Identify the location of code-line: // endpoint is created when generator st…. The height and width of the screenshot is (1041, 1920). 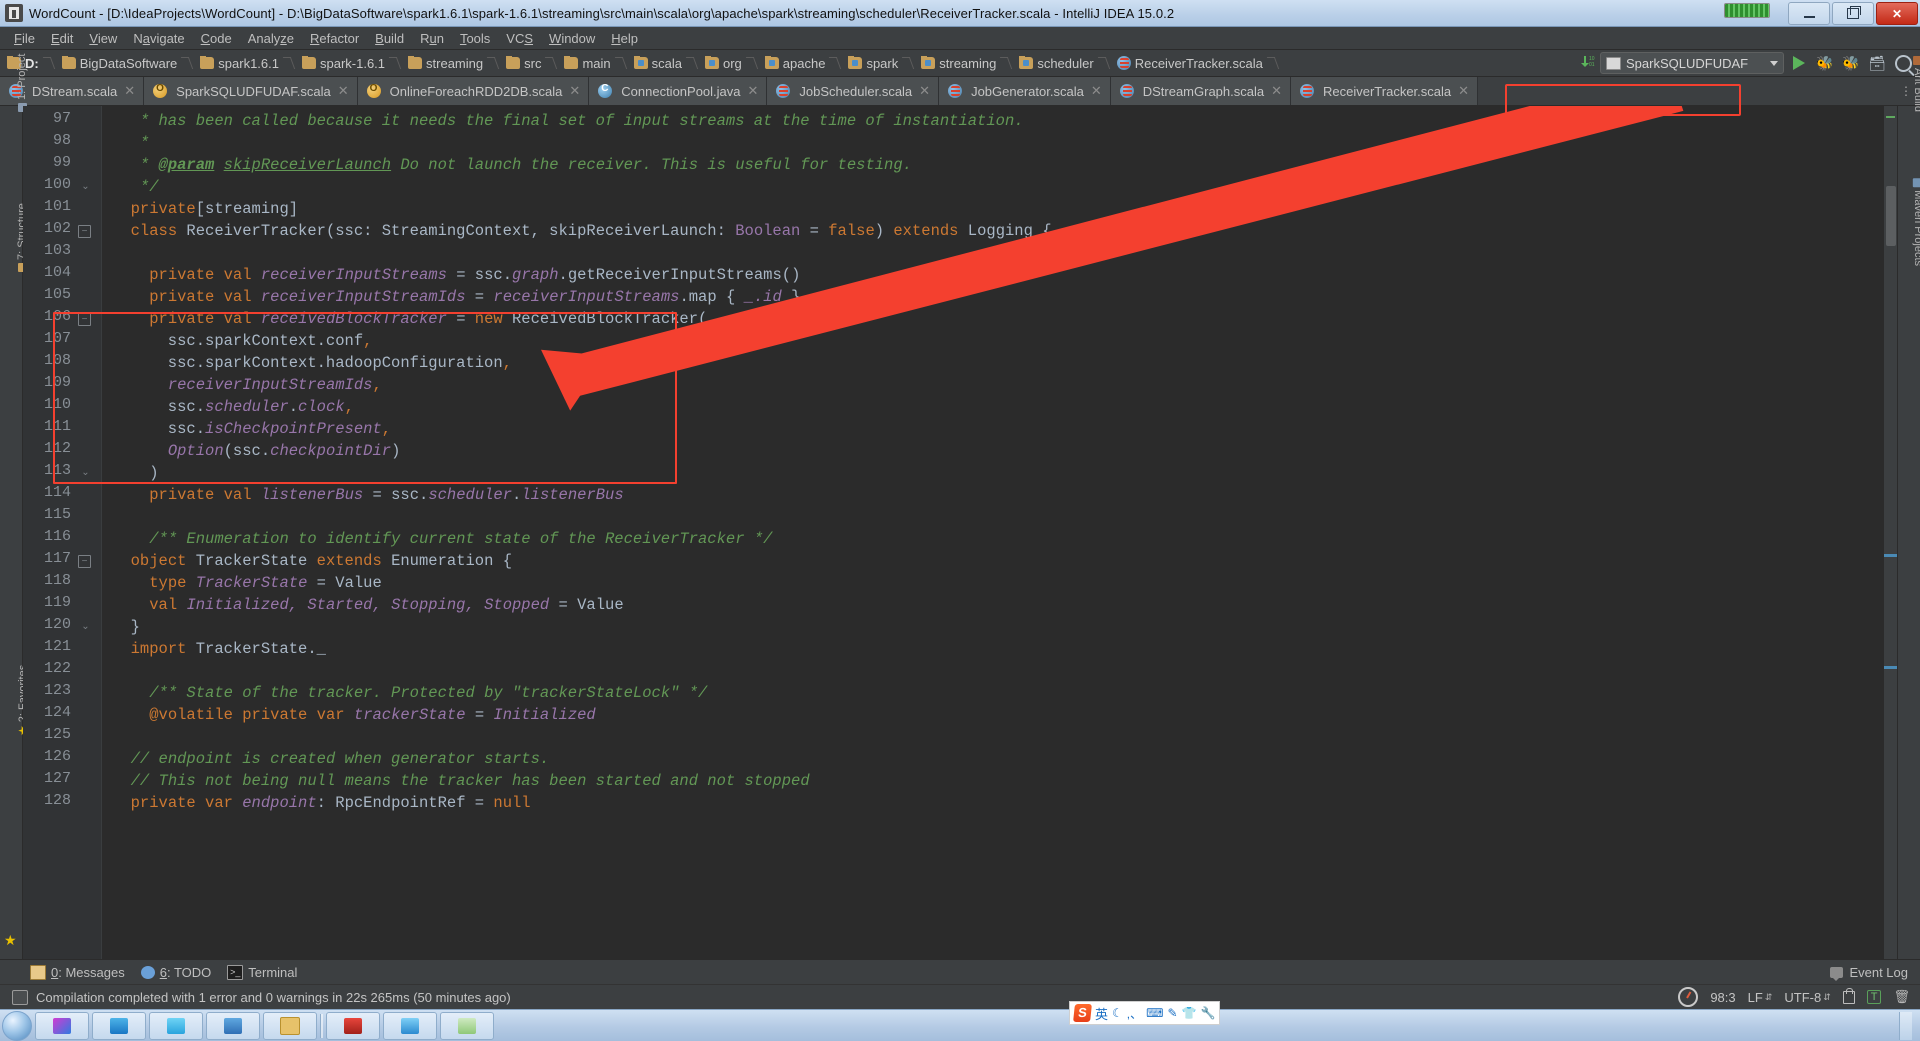
(331, 759).